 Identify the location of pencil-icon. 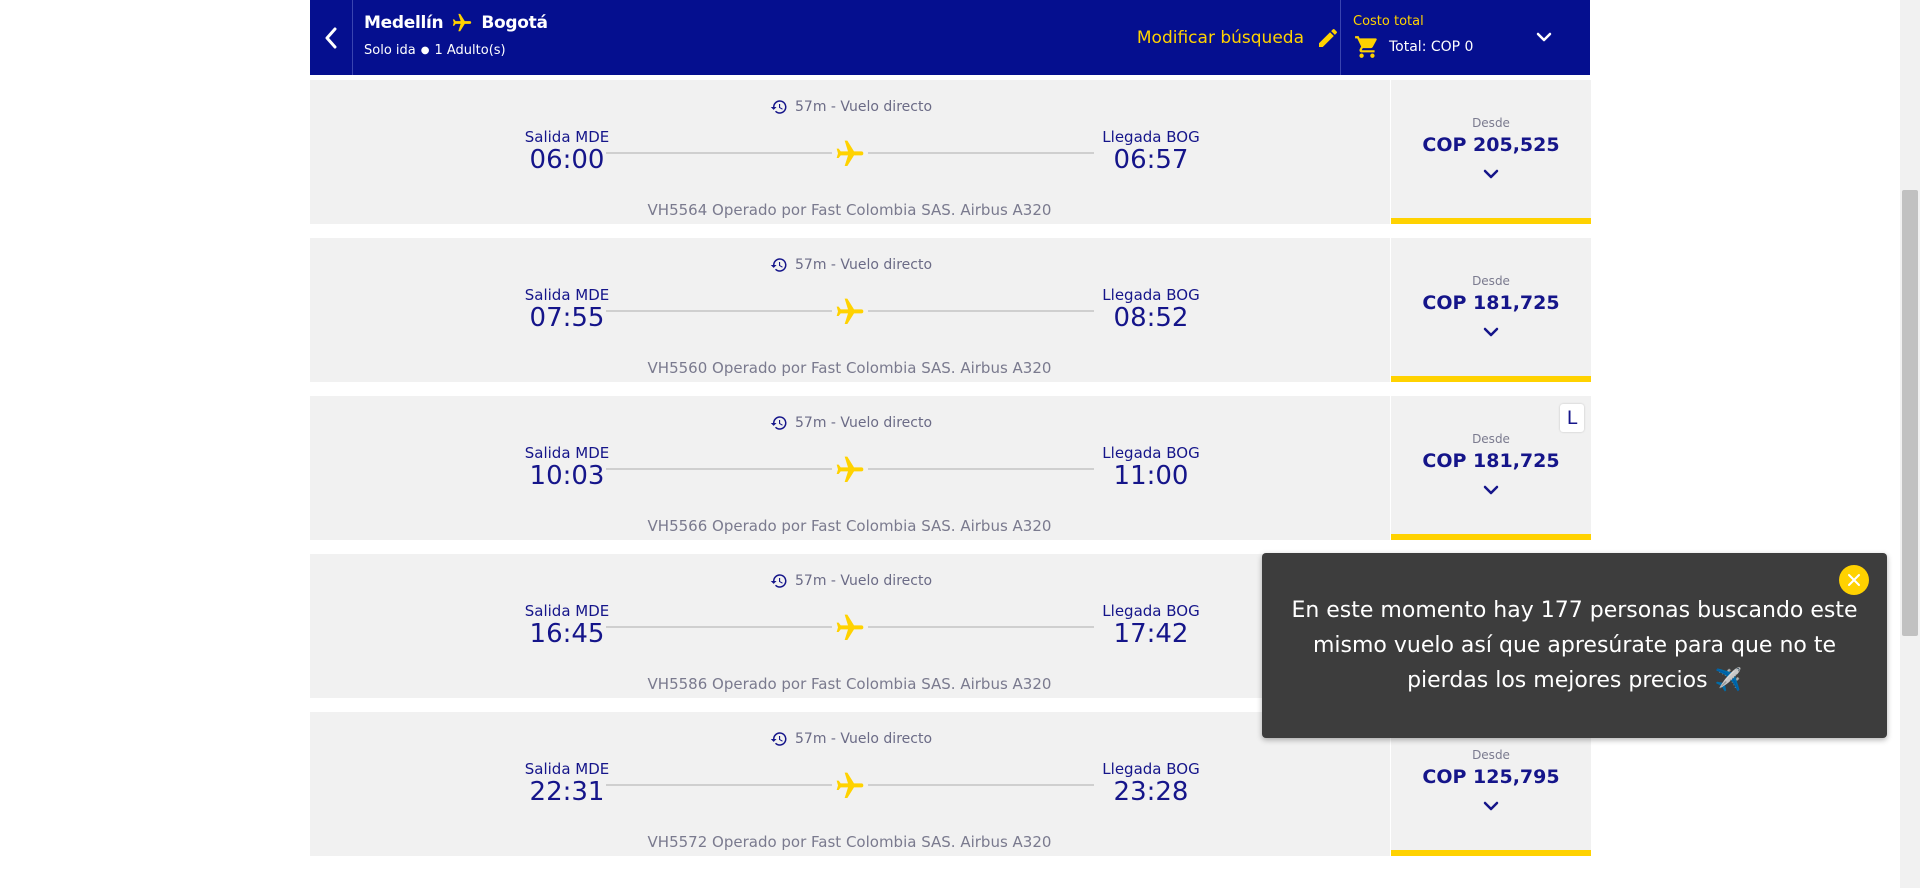
(1328, 37).